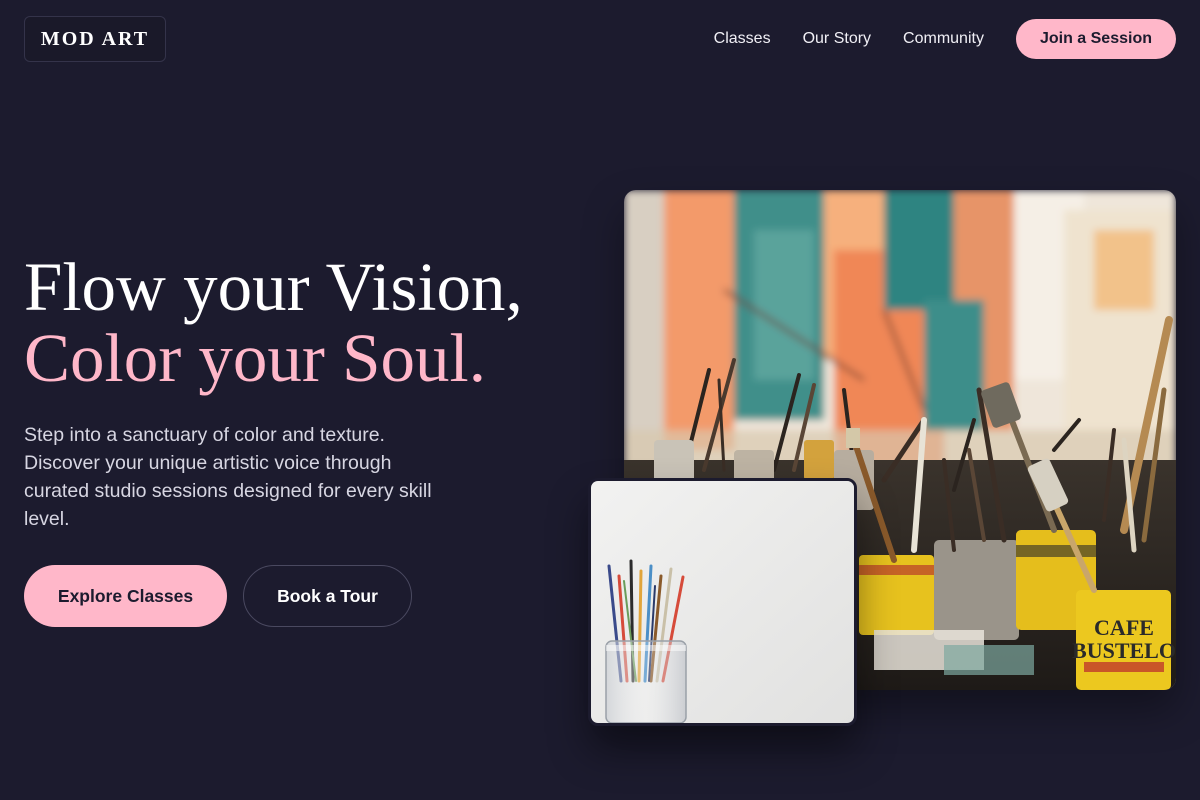 The image size is (1200, 800). What do you see at coordinates (1124, 650) in the screenshot?
I see `svg-text: BUSTELO` at bounding box center [1124, 650].